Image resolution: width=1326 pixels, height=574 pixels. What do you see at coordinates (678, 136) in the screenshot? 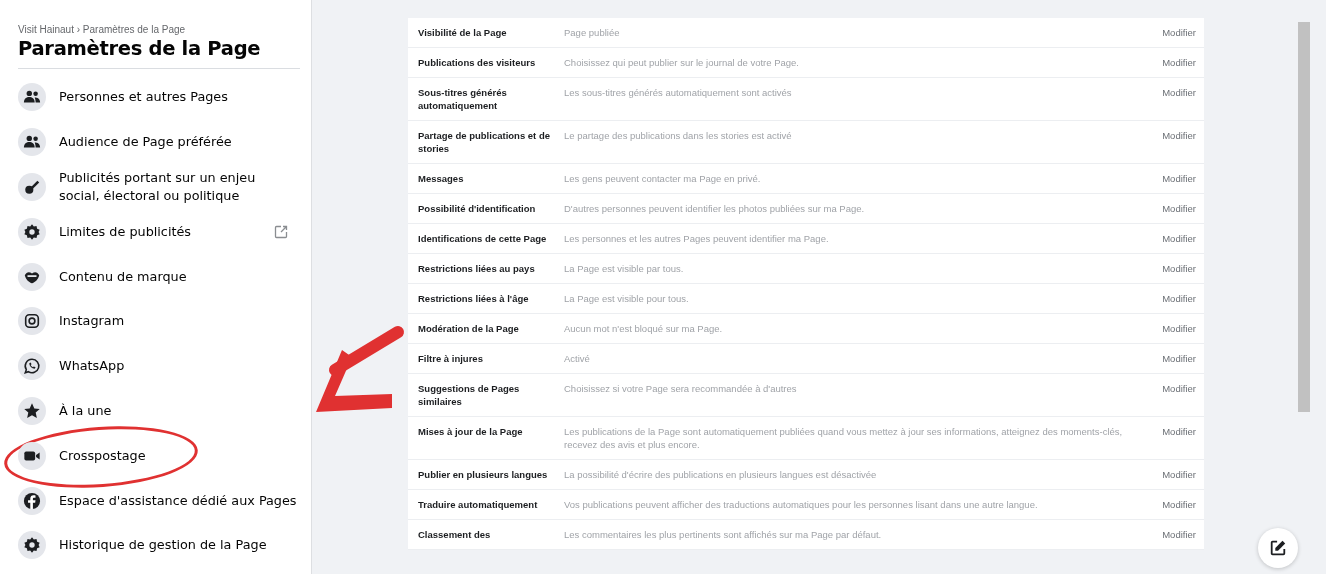
I see `setting-value: Le partage des publications dans les stories est activé` at bounding box center [678, 136].